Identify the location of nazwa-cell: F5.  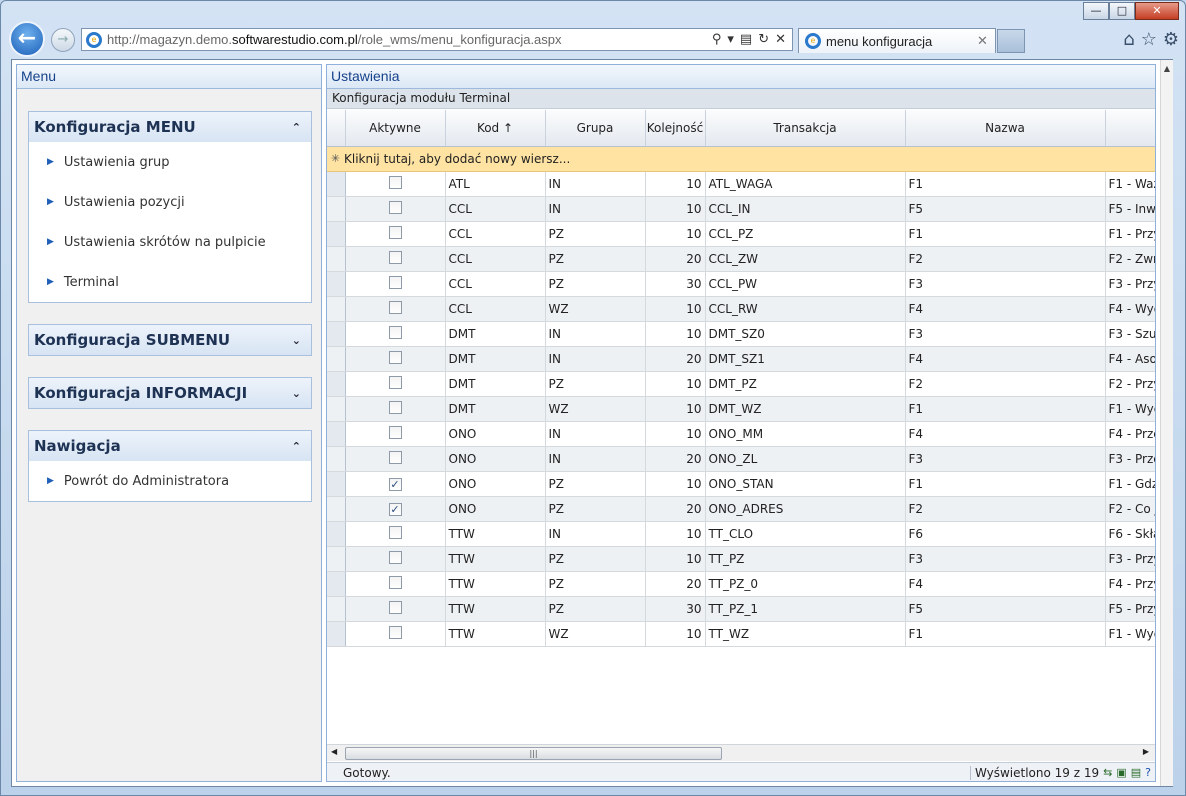
(1005, 209).